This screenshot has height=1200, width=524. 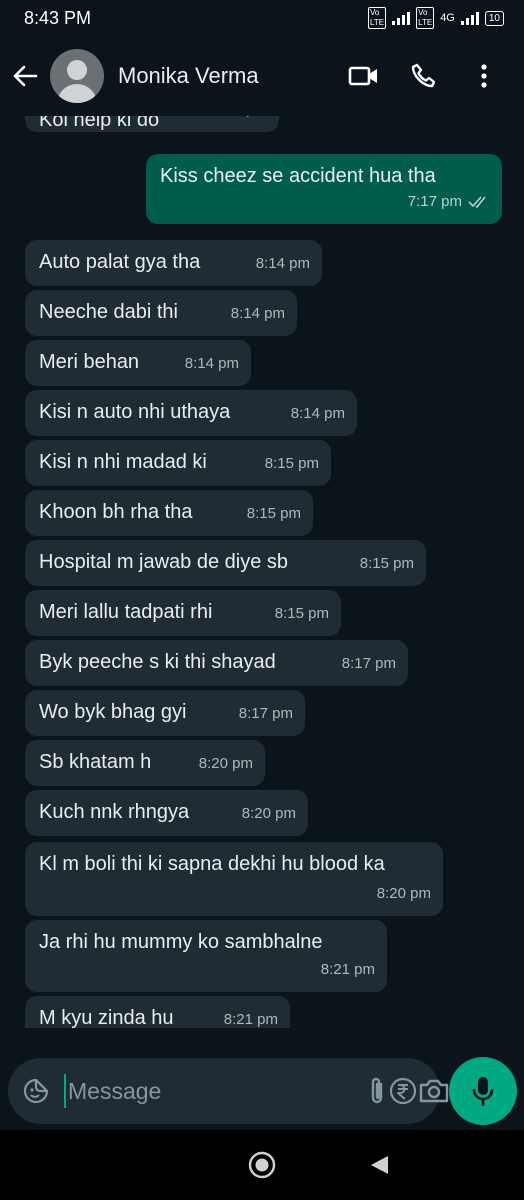 What do you see at coordinates (120, 262) in the screenshot?
I see `message-text: Auto palat gya tha` at bounding box center [120, 262].